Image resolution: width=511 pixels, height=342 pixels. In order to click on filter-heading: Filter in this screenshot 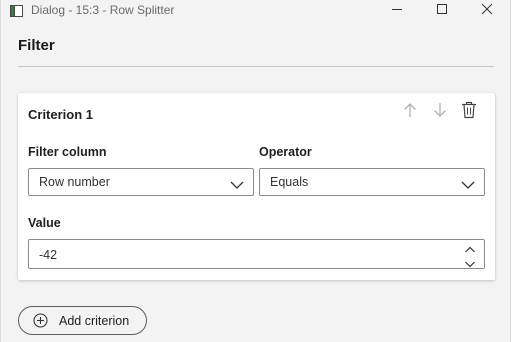, I will do `click(36, 45)`.